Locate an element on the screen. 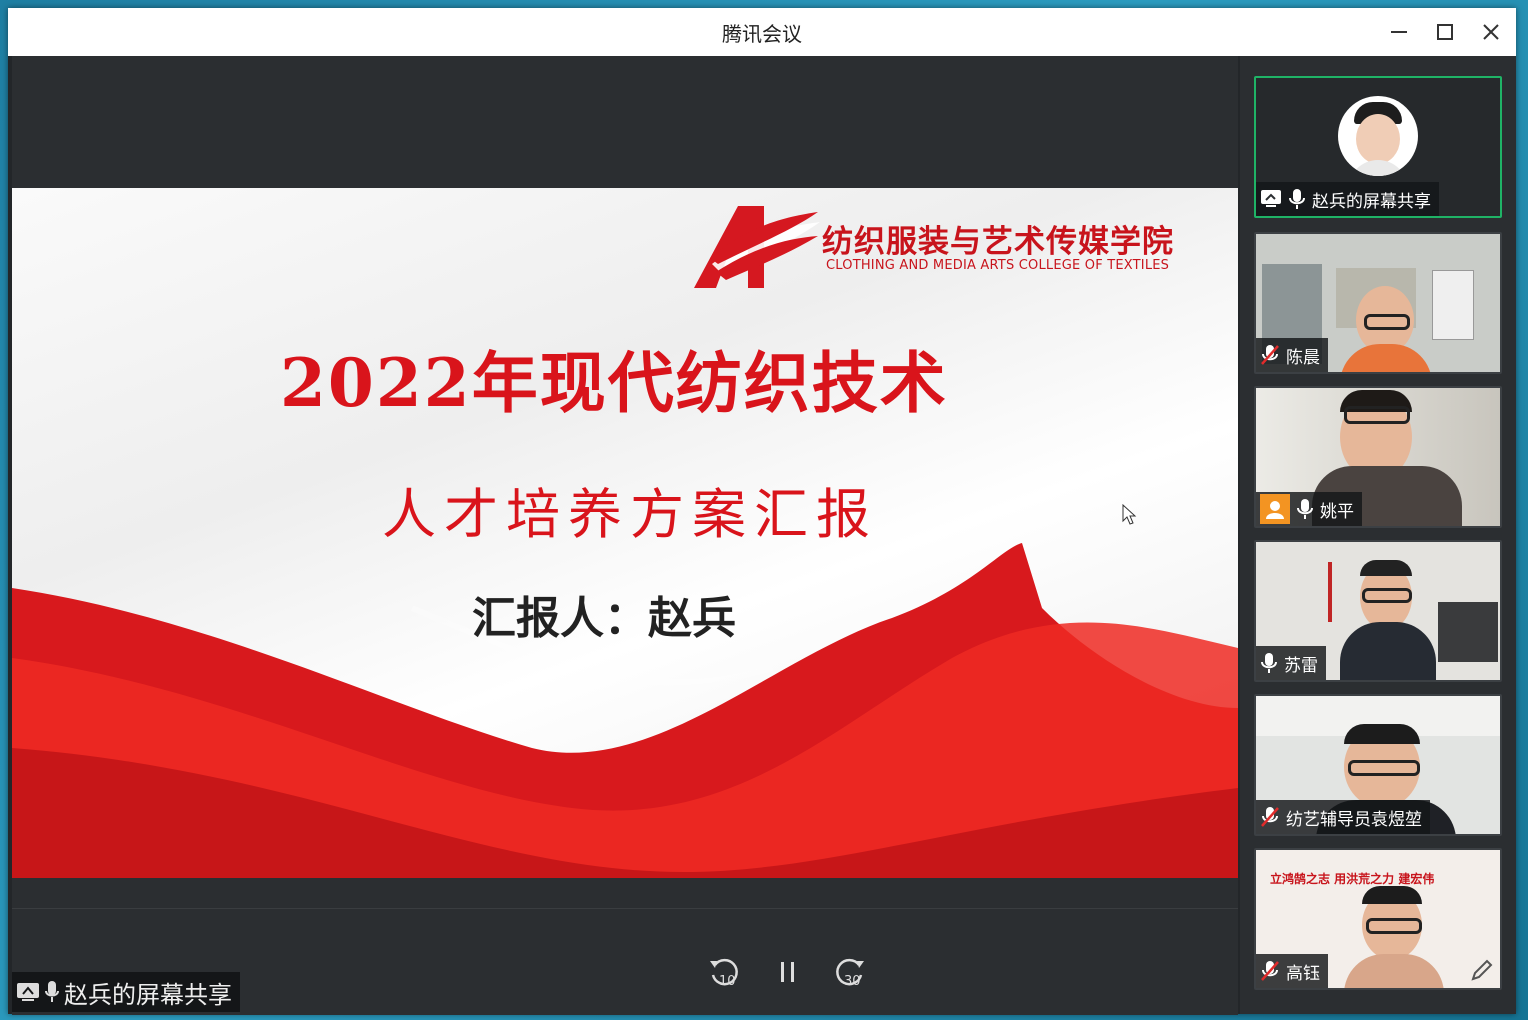  slide-subtitle: 人才培养方案汇报 is located at coordinates (630, 514).